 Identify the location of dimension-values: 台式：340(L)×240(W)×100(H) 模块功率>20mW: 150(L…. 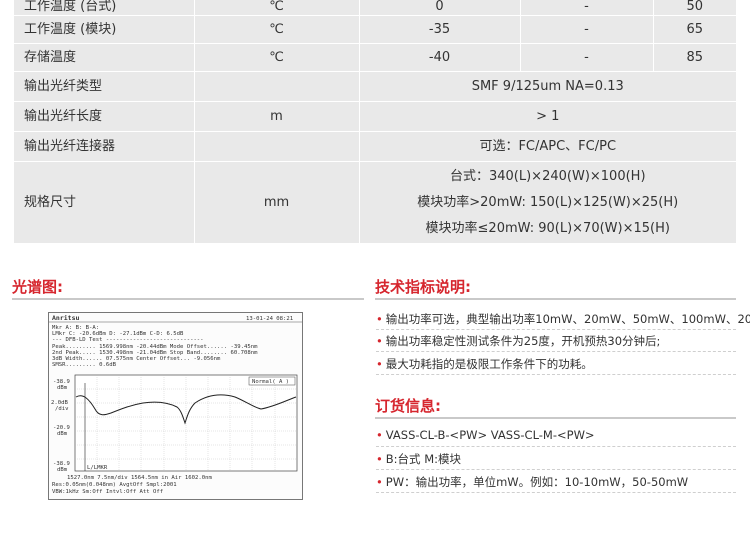
(547, 202).